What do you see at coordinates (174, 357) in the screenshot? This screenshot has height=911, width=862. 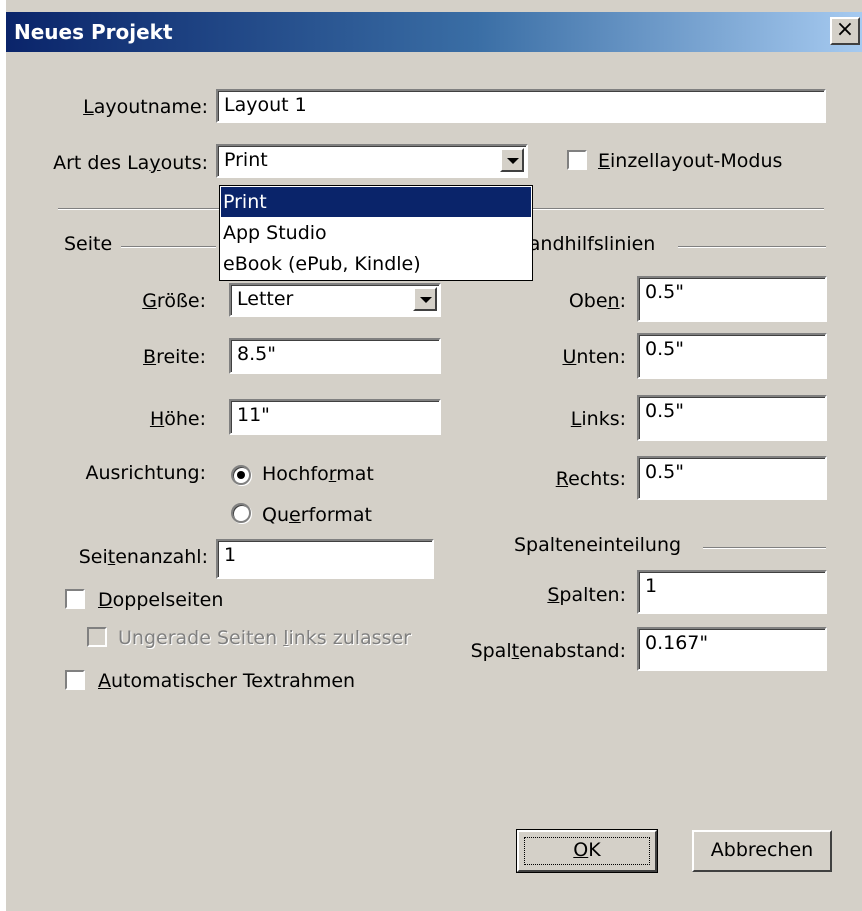 I see `width-label: Breite:` at bounding box center [174, 357].